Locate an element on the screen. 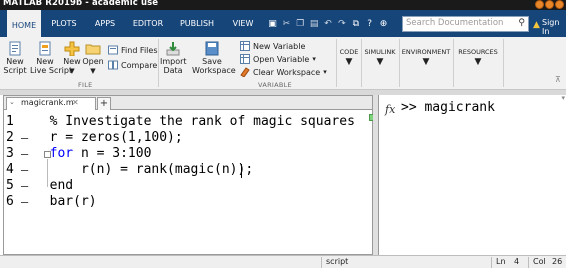  open-variable-button: Open Variable ▾ is located at coordinates (278, 59).